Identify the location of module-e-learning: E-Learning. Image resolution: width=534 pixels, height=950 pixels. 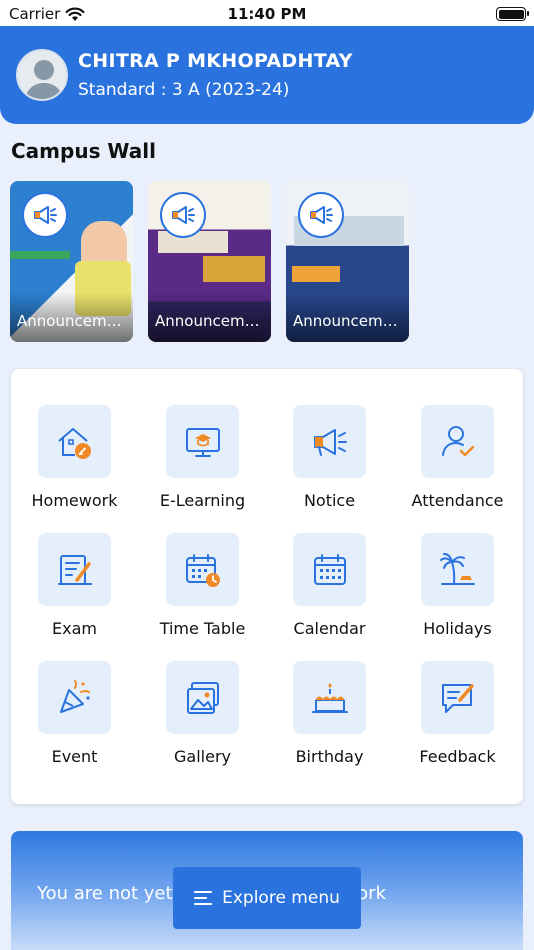
(202, 465).